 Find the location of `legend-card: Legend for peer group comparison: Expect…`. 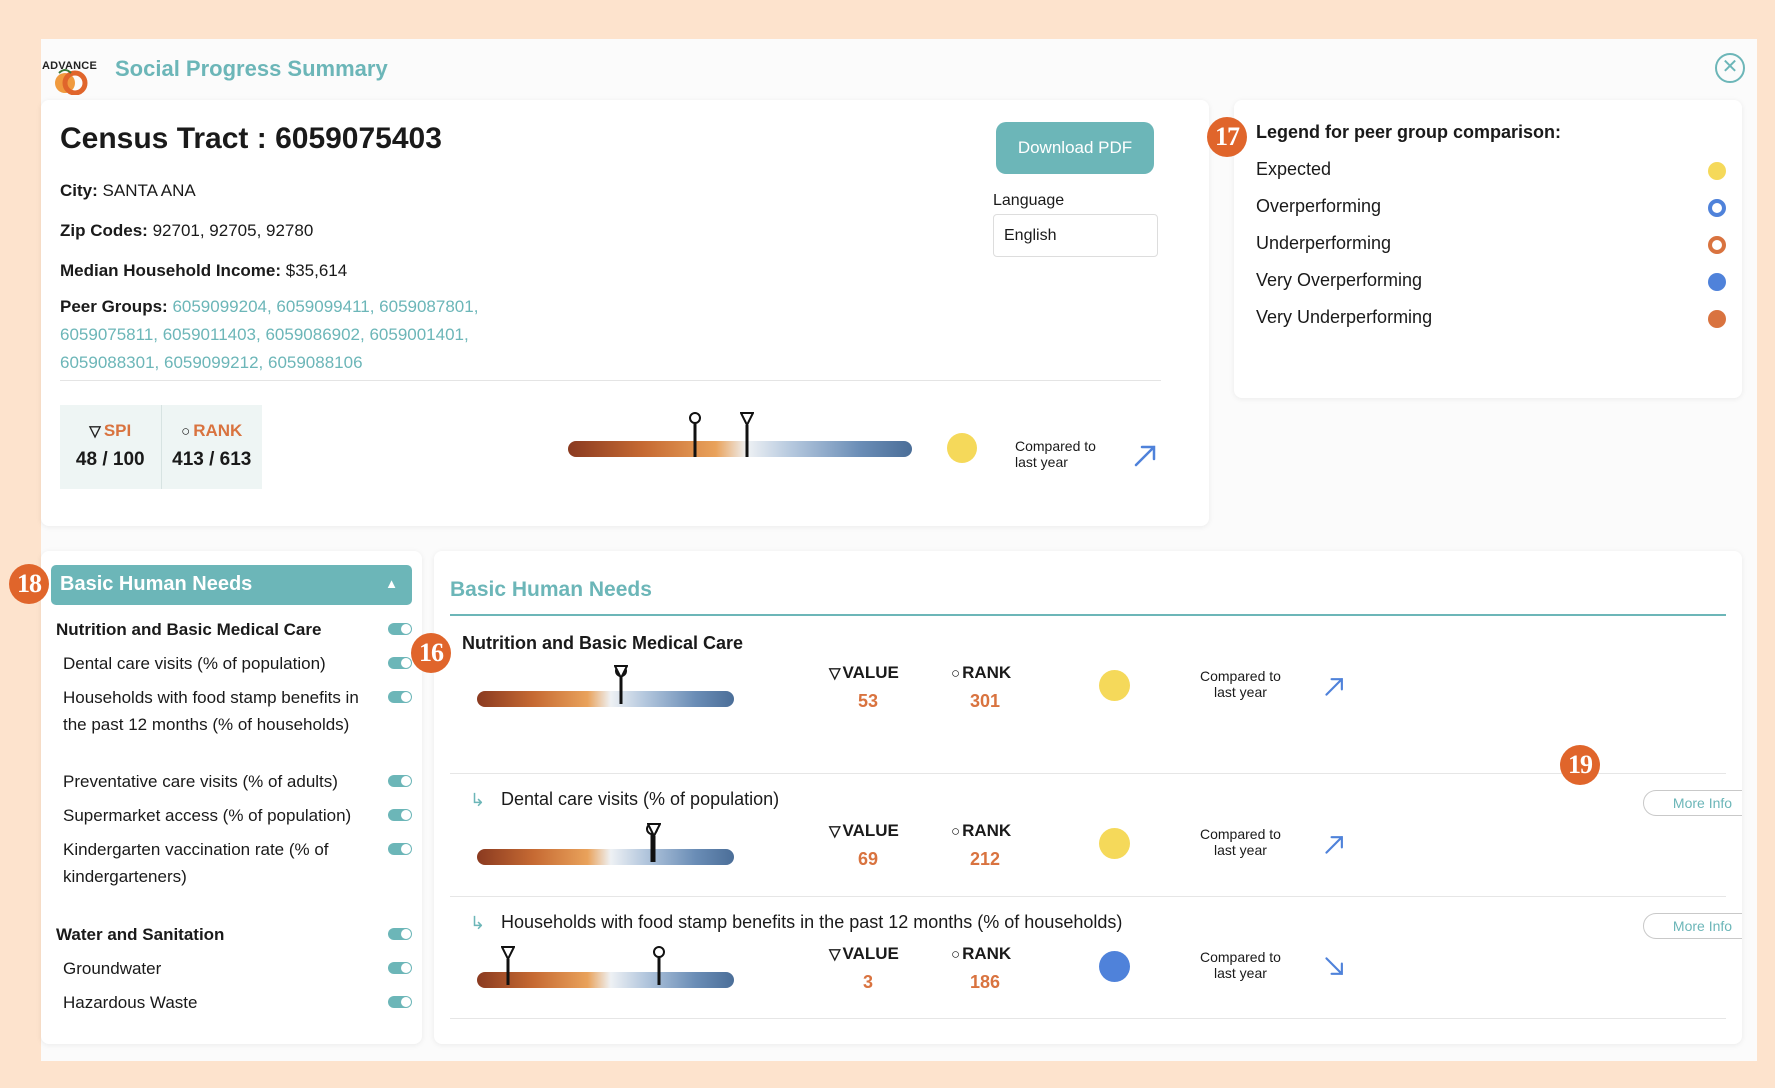

legend-card: Legend for peer group comparison: Expect… is located at coordinates (1488, 249).